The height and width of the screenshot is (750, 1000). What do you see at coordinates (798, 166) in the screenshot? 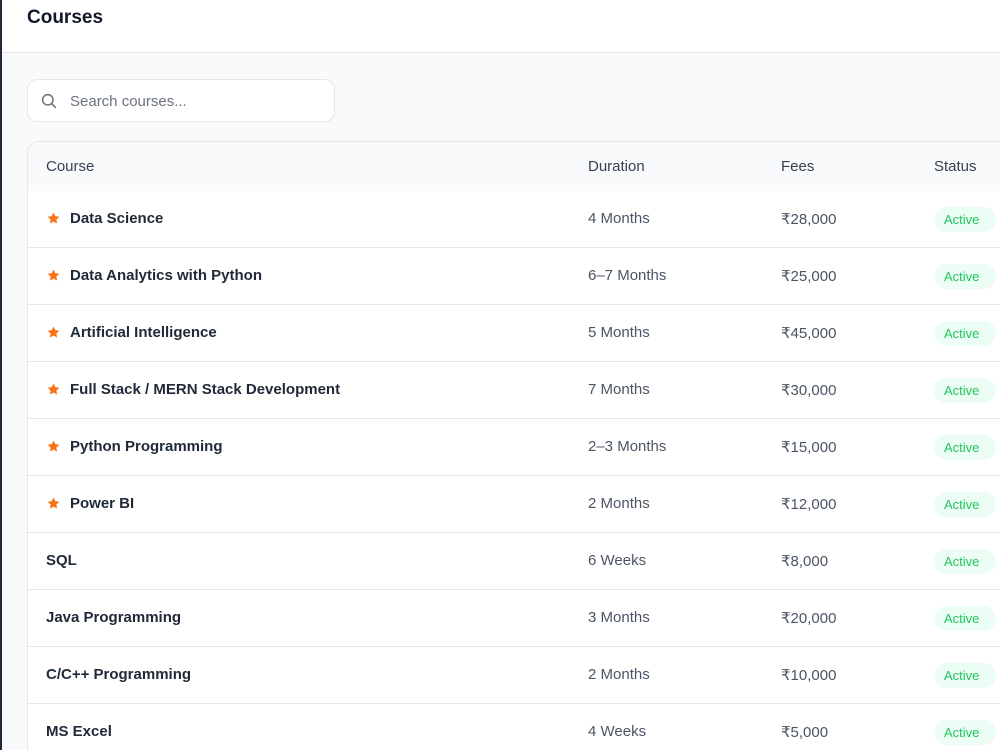
I see `fees-column-header: Fees` at bounding box center [798, 166].